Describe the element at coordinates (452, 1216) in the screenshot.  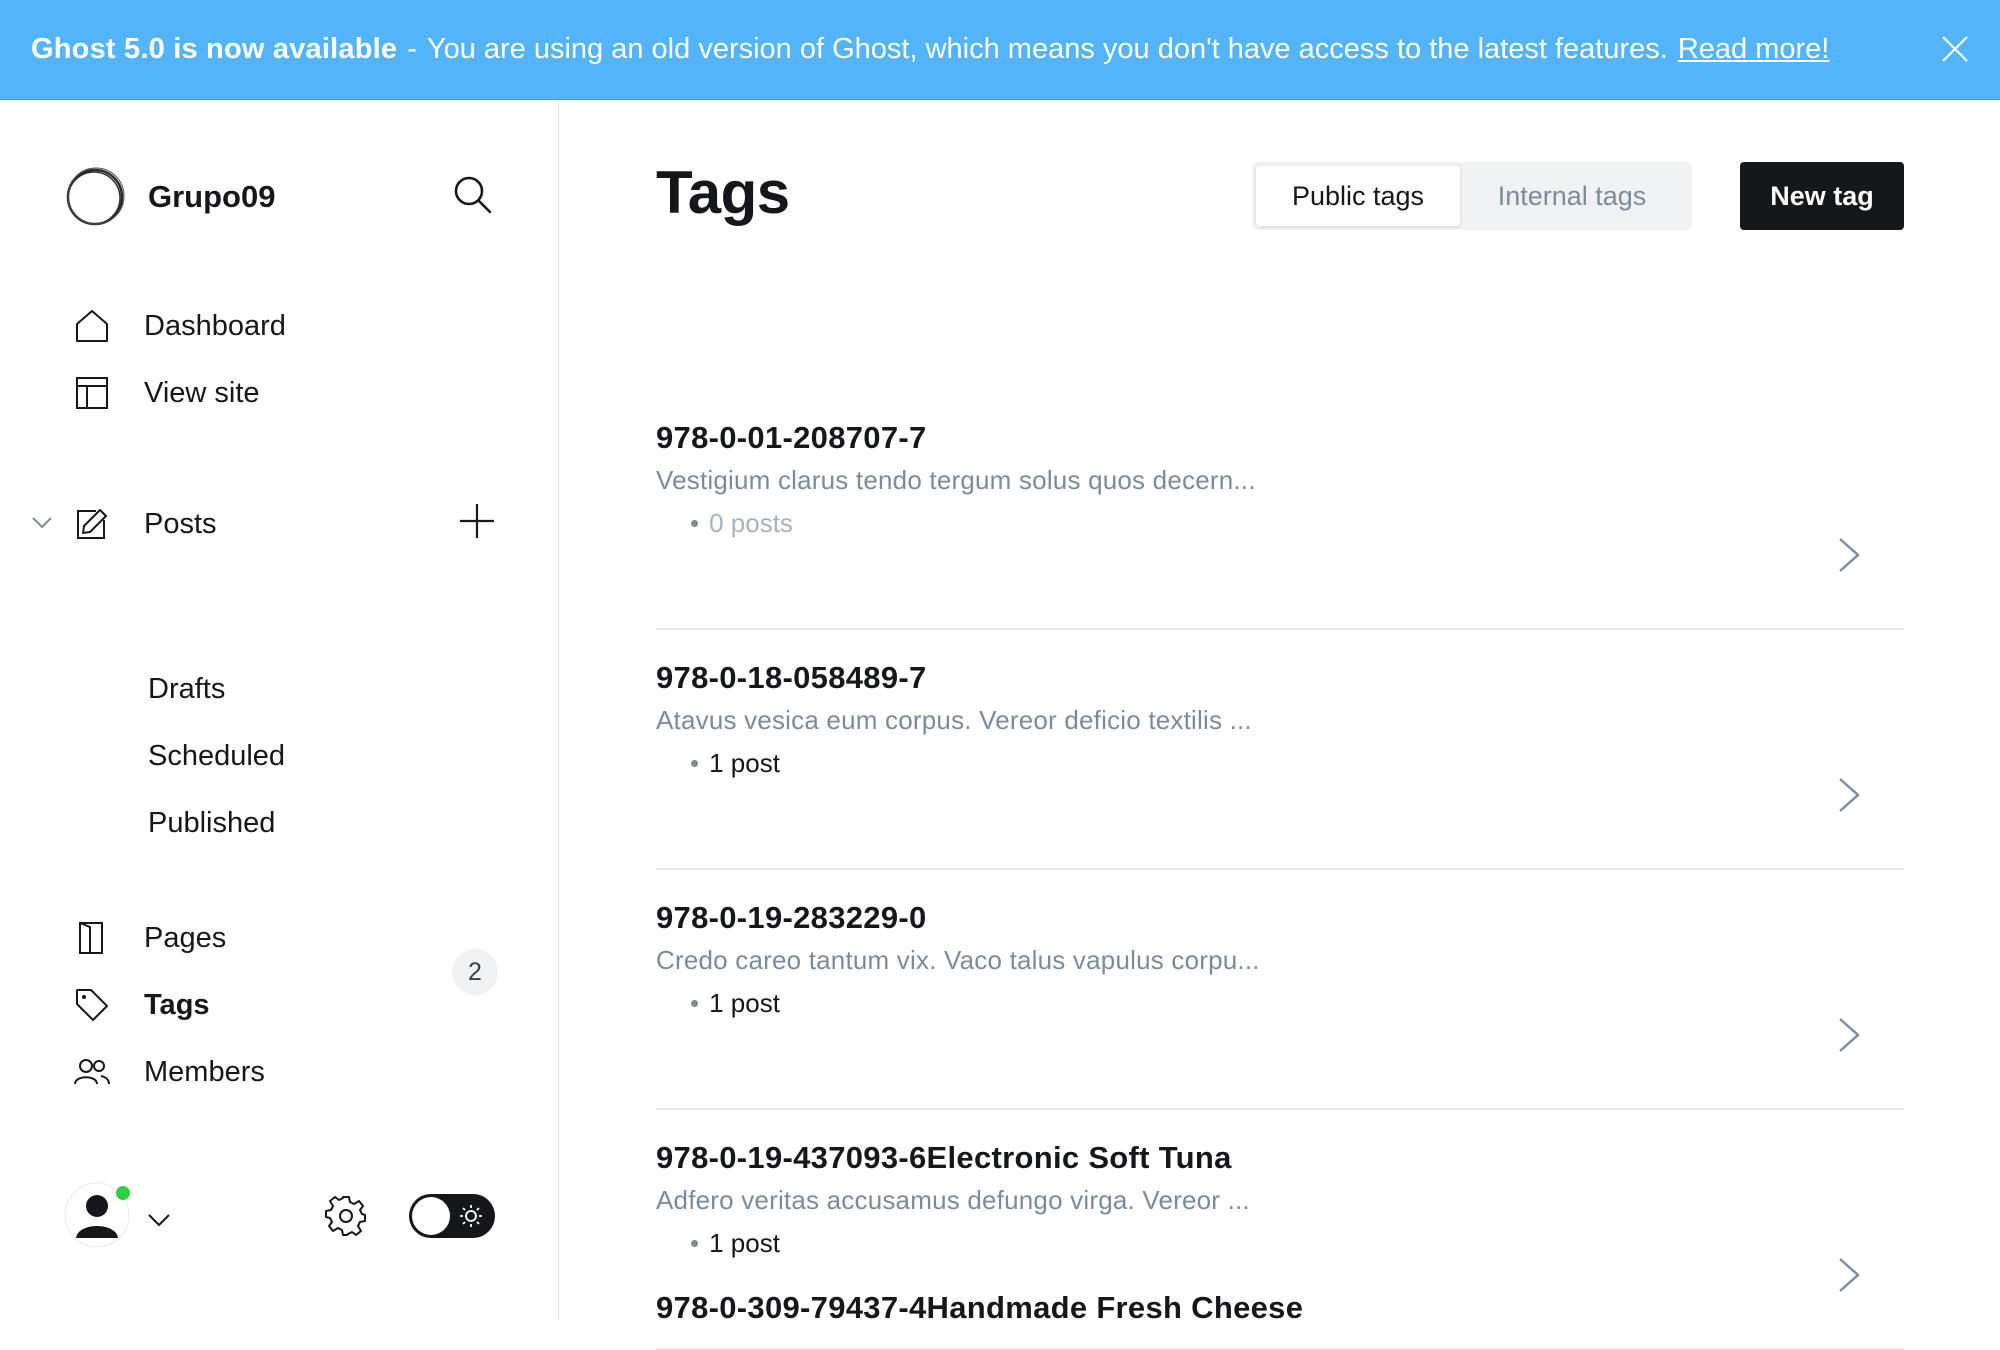
I see `theme-toggle` at that location.